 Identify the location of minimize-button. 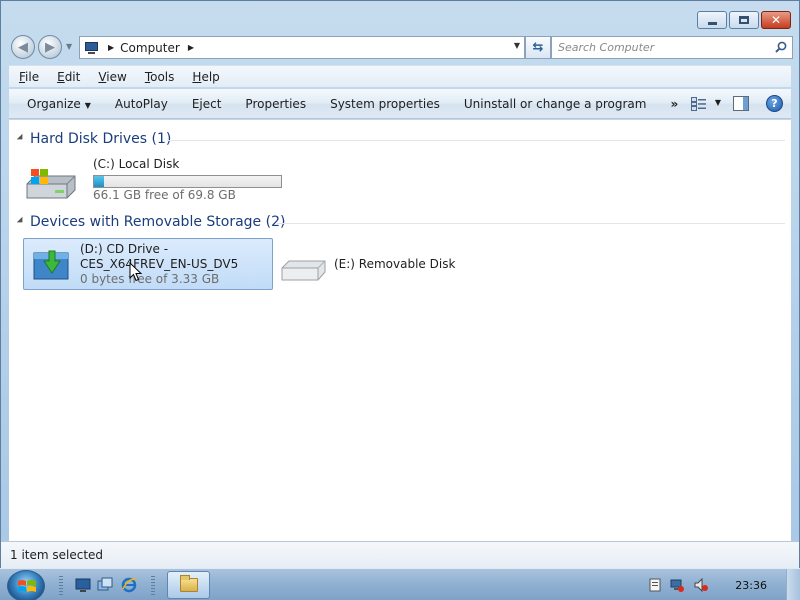
(712, 20).